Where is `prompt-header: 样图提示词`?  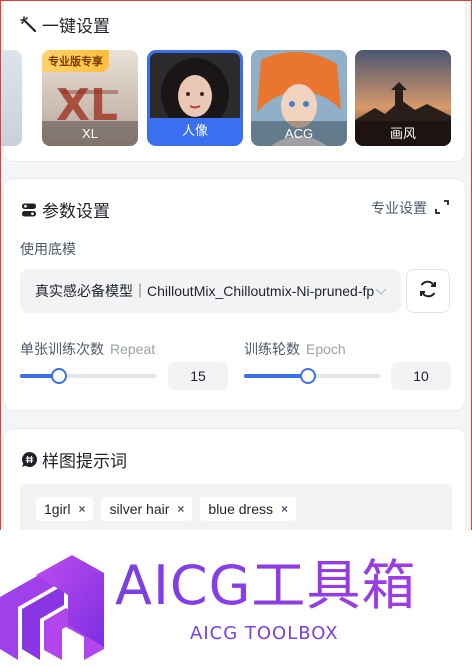 prompt-header: 样图提示词 is located at coordinates (73, 459).